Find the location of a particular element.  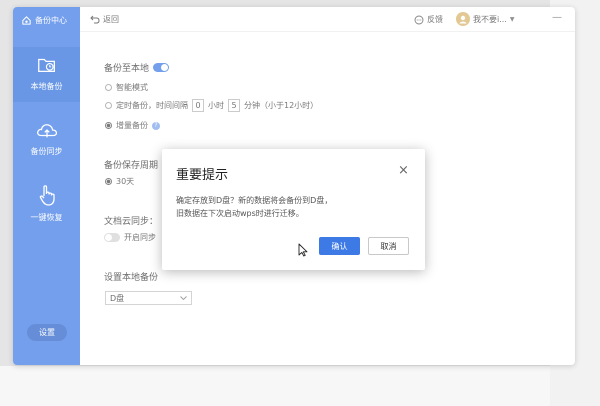

cancel-button: 取消 is located at coordinates (388, 246).